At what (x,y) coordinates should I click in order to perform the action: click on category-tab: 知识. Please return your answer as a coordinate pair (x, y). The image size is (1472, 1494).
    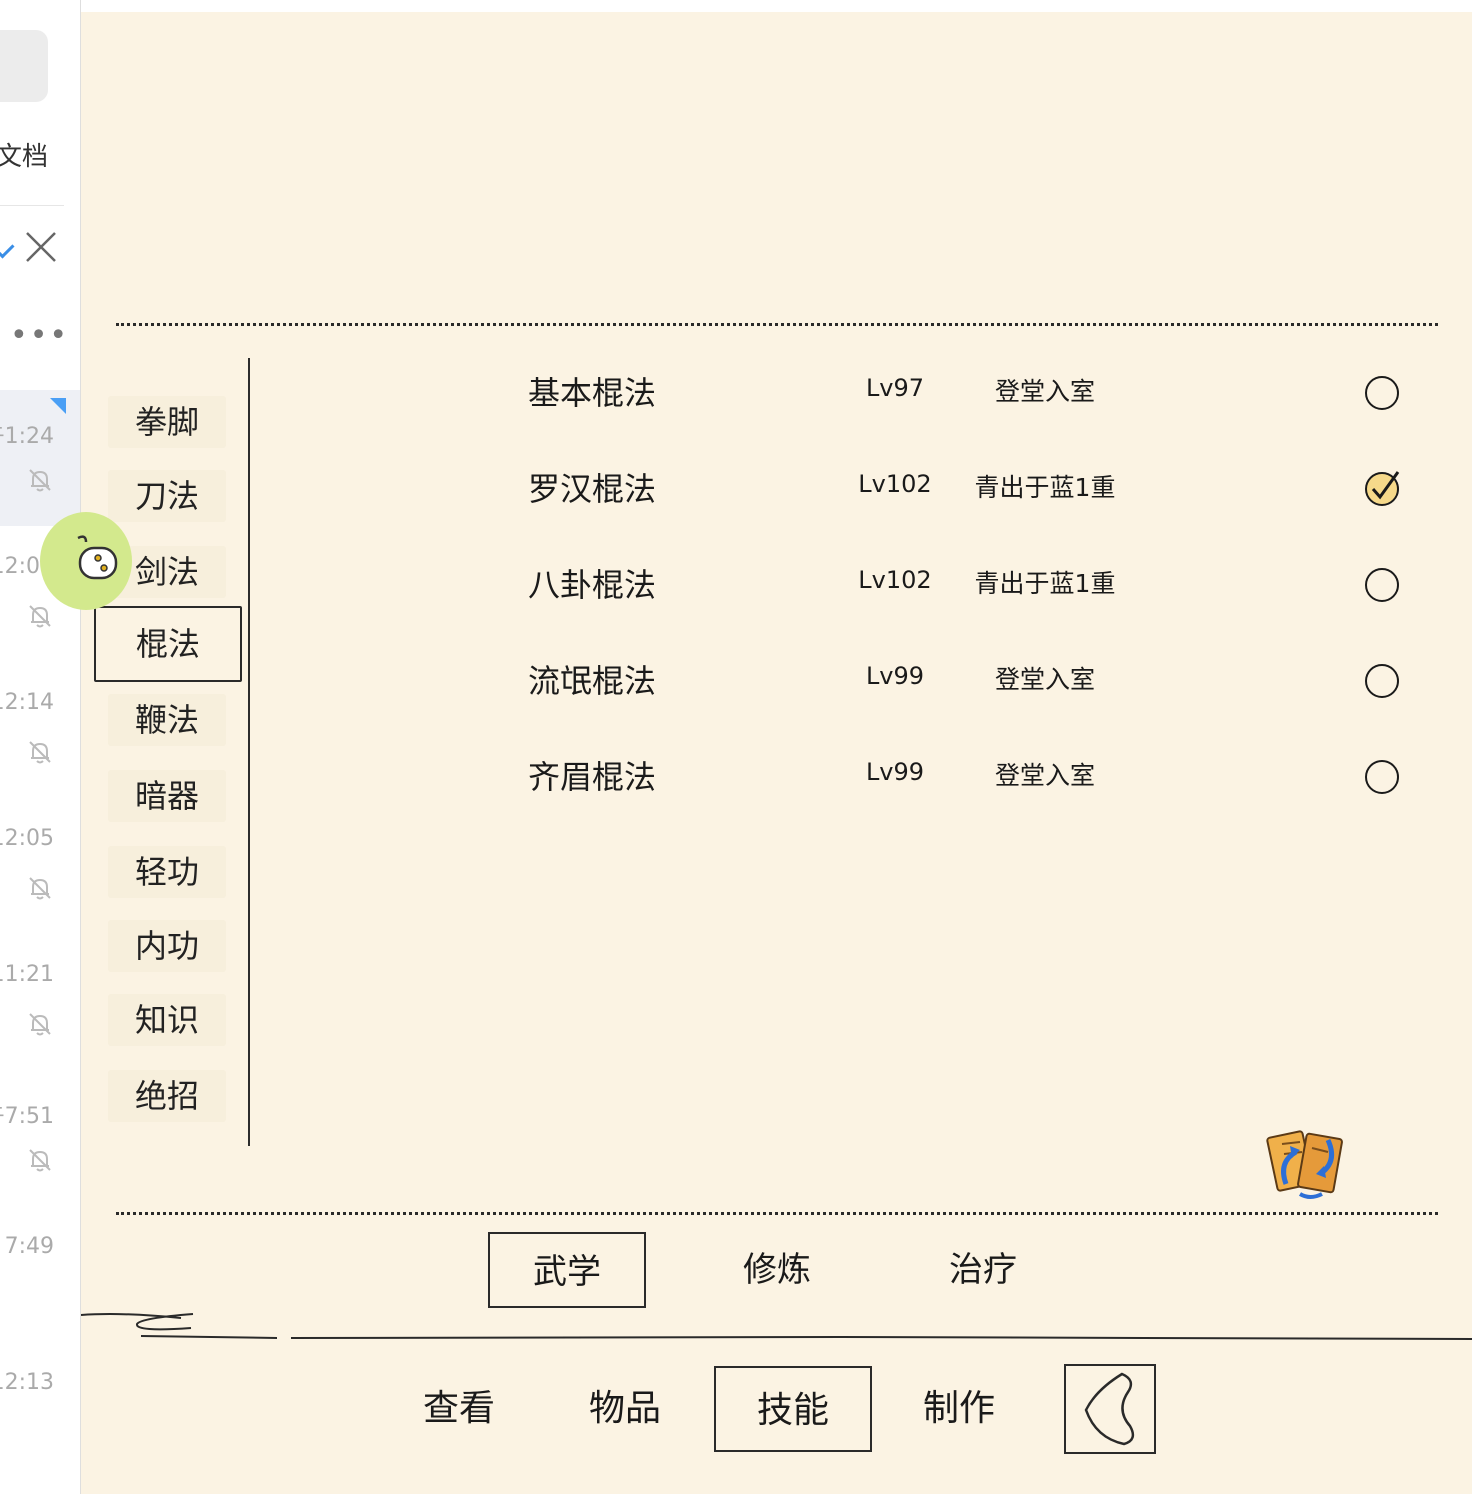
    Looking at the image, I should click on (167, 1020).